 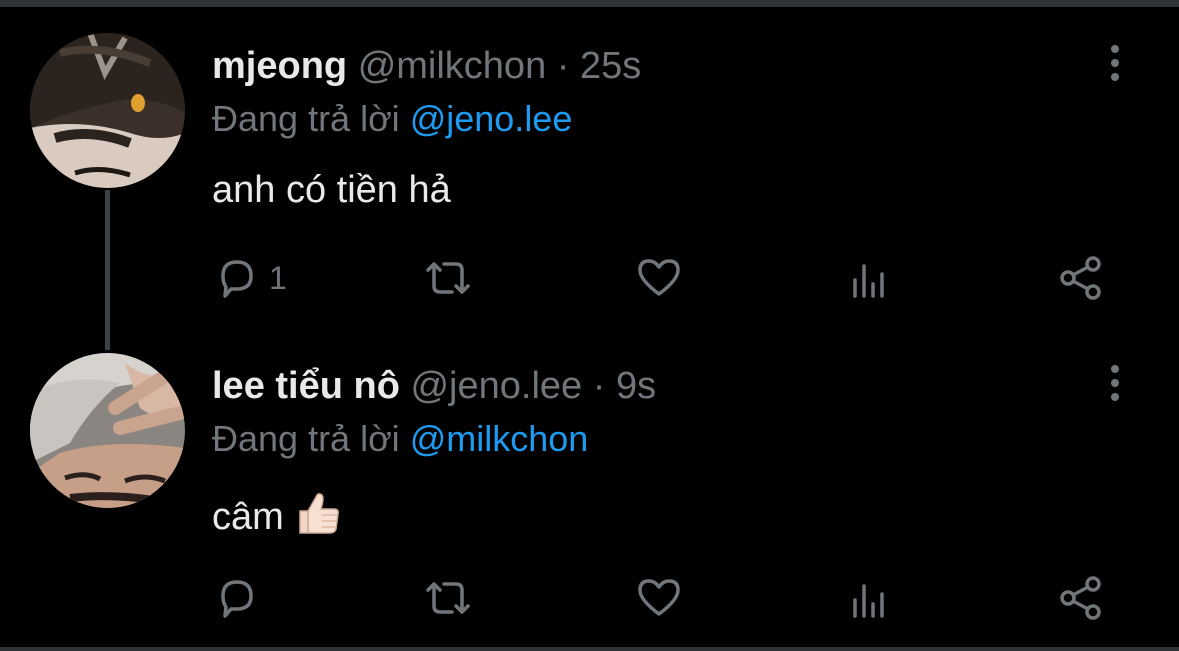 I want to click on tweet-header: mjeong @milkchon · 25s, so click(x=426, y=66).